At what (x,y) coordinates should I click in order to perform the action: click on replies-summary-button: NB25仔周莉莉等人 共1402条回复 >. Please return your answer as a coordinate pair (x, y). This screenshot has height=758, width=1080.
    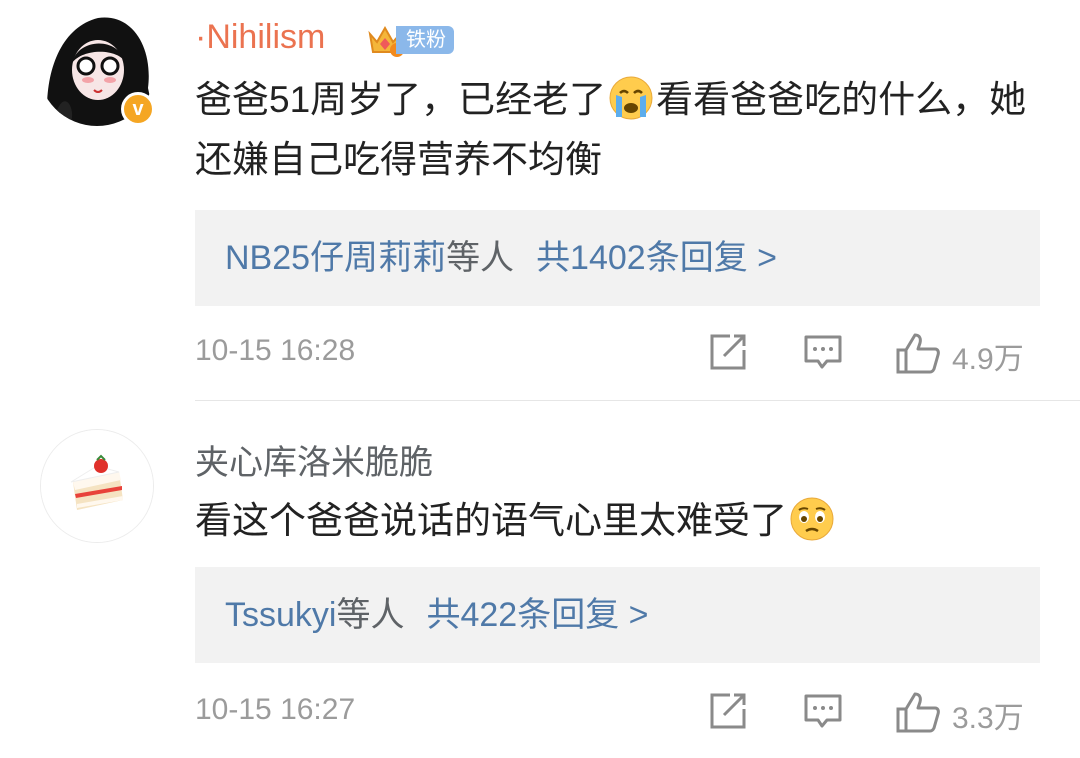
    Looking at the image, I should click on (617, 258).